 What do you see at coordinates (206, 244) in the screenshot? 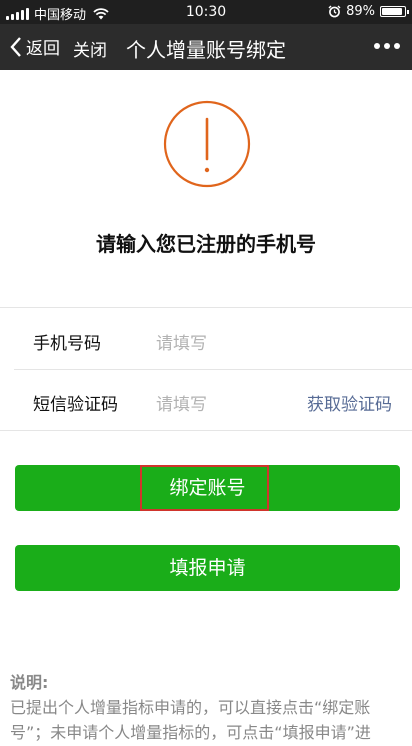
I see `prompt-text: 请输入您已注册的手机号` at bounding box center [206, 244].